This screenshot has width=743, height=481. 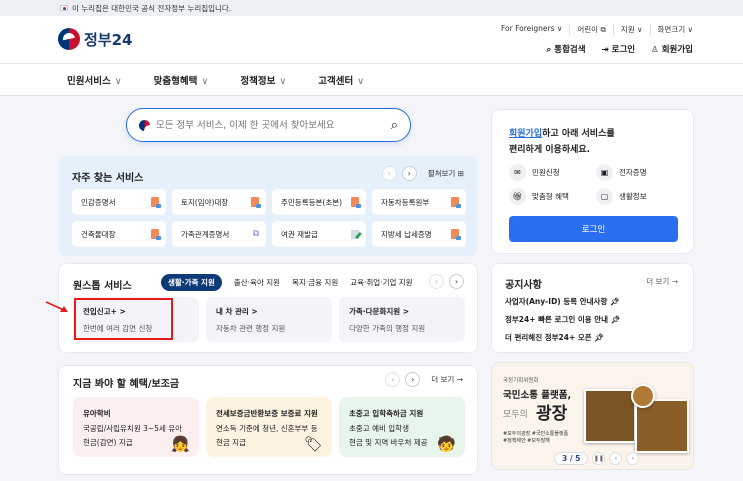 I want to click on tab-welfare-finance: 복지·금융 지원, so click(x=315, y=282).